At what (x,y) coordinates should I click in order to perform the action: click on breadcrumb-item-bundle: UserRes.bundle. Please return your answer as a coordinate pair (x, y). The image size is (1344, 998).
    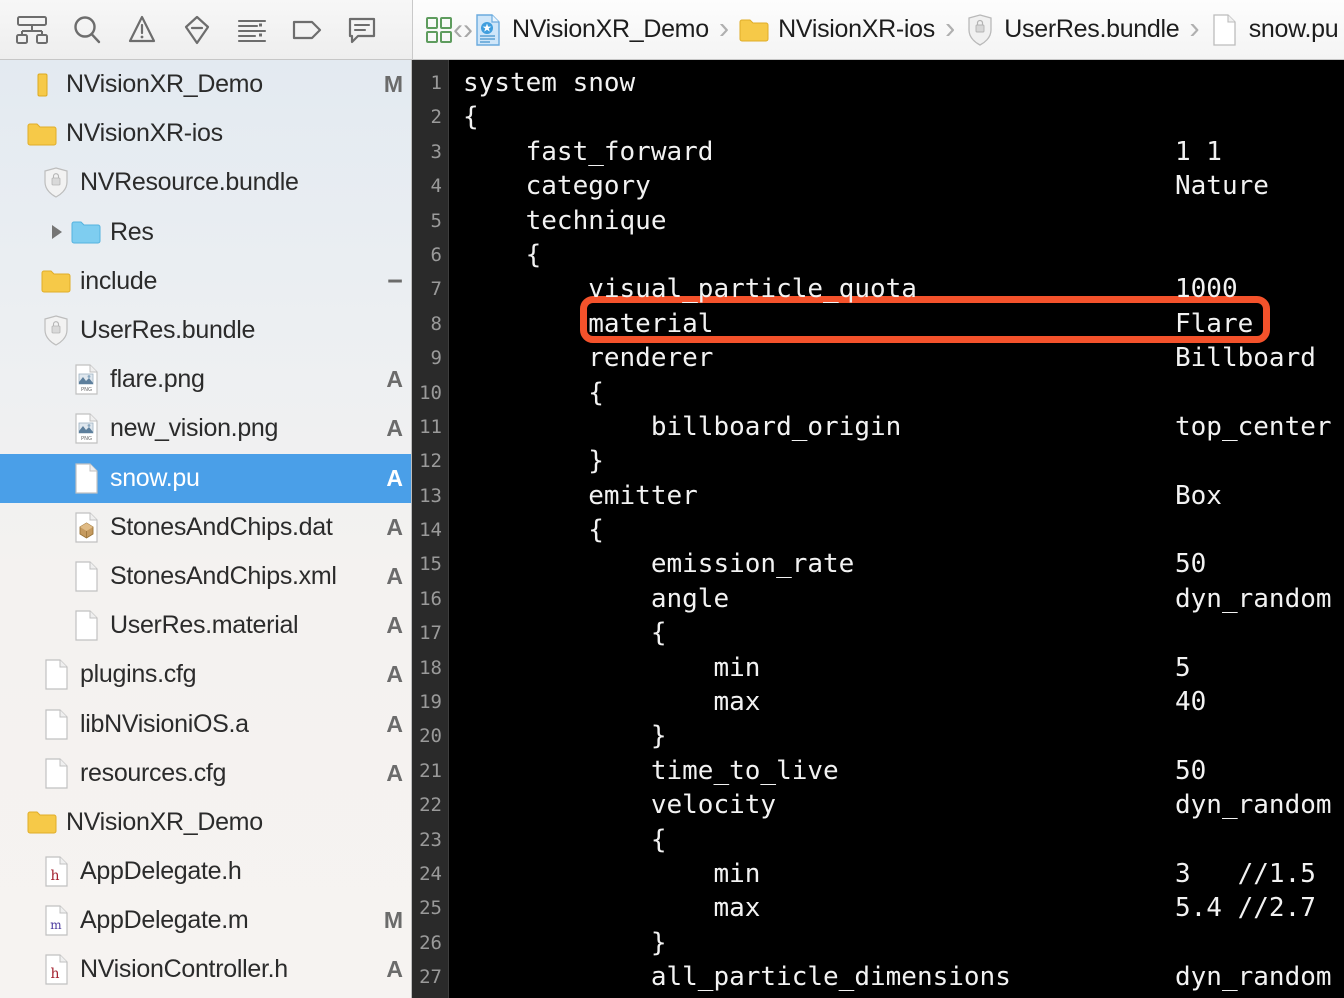
    Looking at the image, I should click on (1072, 30).